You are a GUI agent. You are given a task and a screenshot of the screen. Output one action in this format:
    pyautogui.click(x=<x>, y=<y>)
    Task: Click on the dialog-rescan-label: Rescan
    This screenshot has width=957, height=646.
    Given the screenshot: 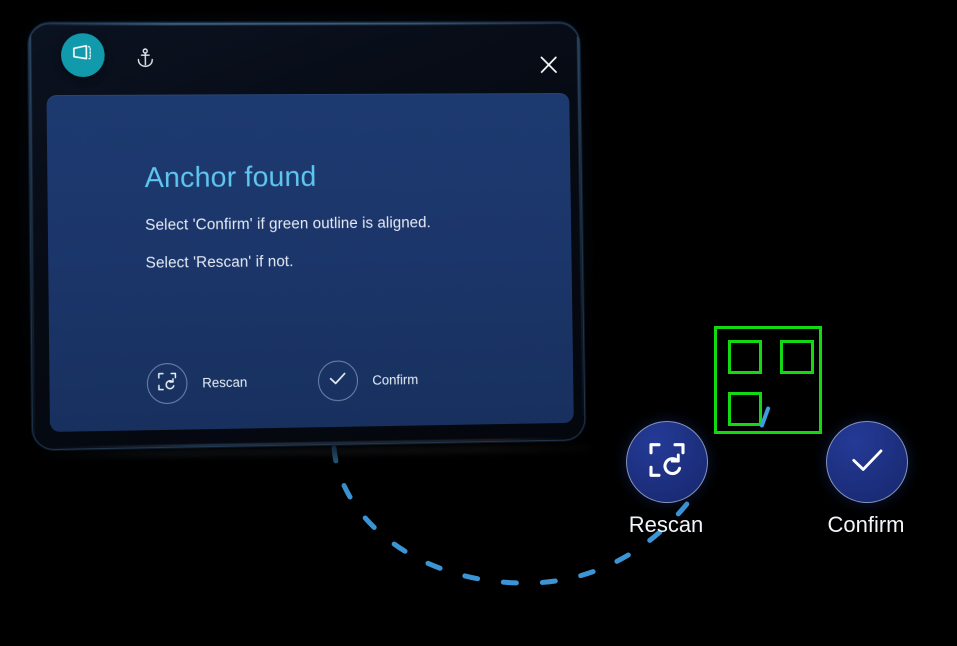 What is the action you would take?
    pyautogui.click(x=225, y=382)
    